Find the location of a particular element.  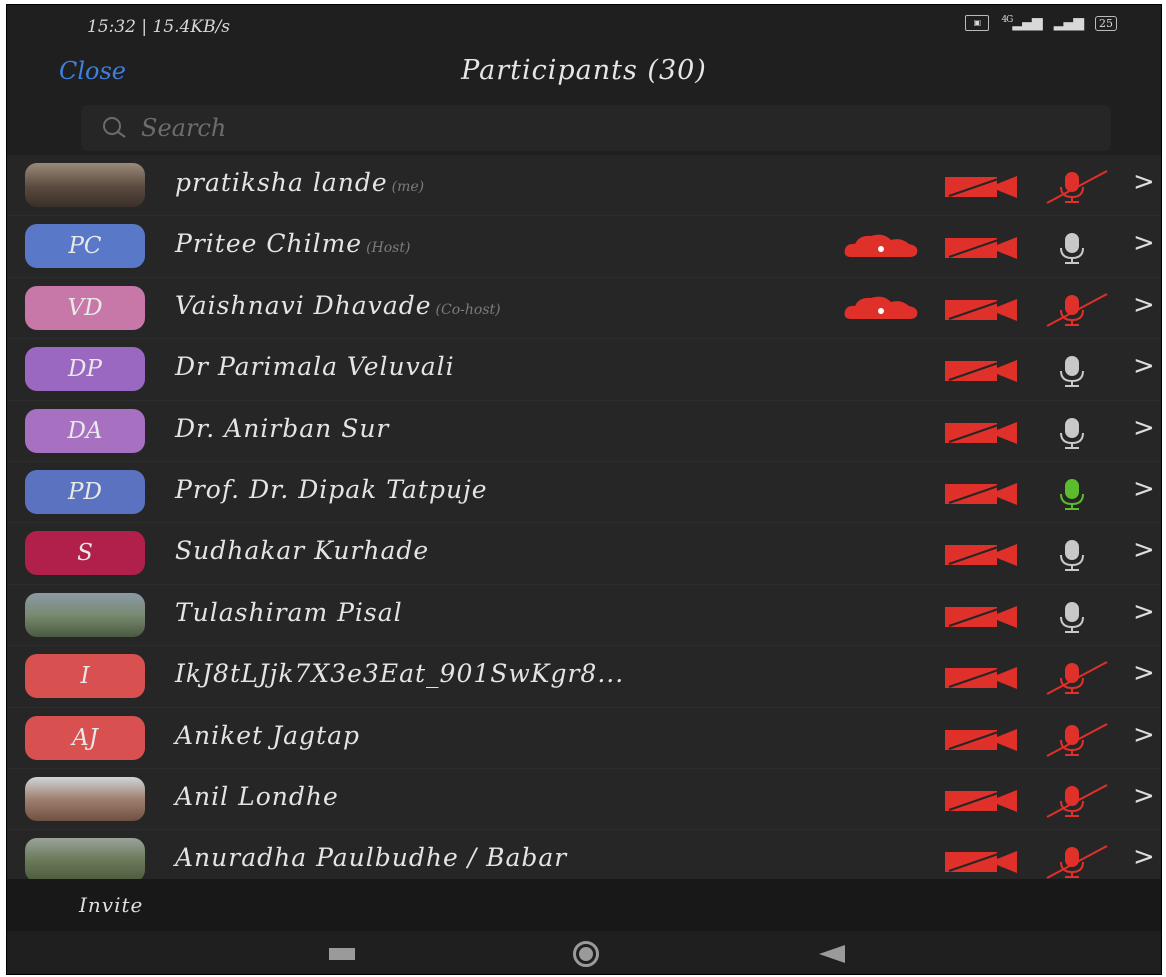

participant-row: I IkJ8tLJjk7X3e3Eat_901SwKgr8... > is located at coordinates (584, 677).